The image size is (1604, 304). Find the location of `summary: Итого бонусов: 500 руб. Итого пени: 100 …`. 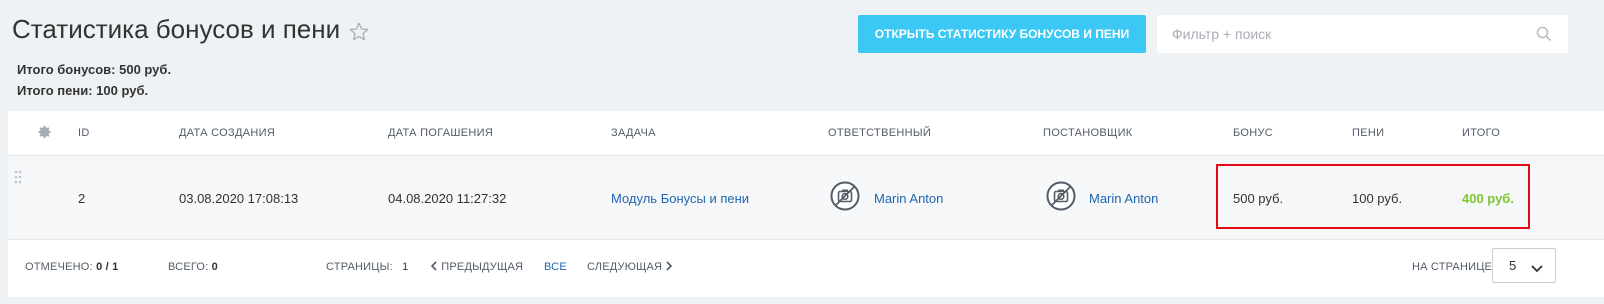

summary: Итого бонусов: 500 руб. Итого пени: 100 … is located at coordinates (94, 80).